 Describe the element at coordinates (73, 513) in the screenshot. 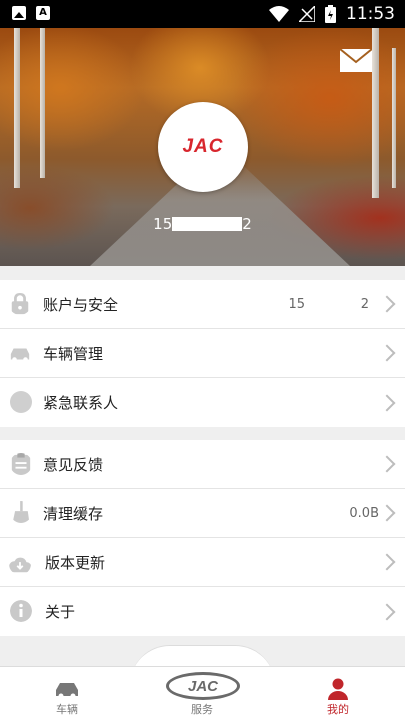

I see `menu-label: 清理缓存` at that location.